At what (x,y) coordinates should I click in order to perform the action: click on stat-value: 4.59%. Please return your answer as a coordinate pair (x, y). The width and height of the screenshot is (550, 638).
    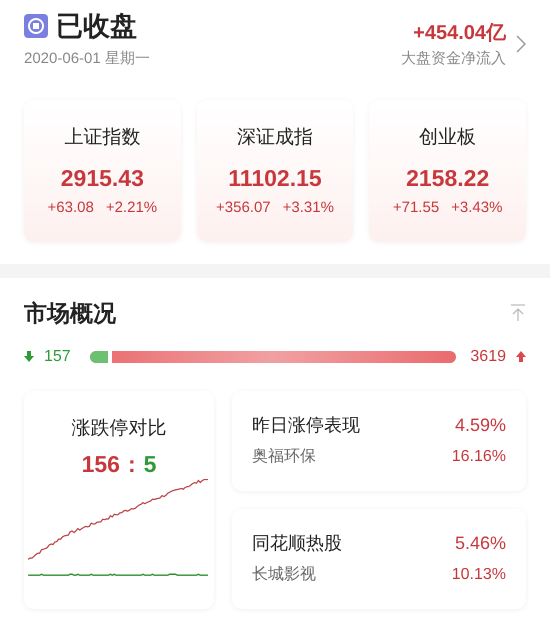
    Looking at the image, I should click on (480, 425).